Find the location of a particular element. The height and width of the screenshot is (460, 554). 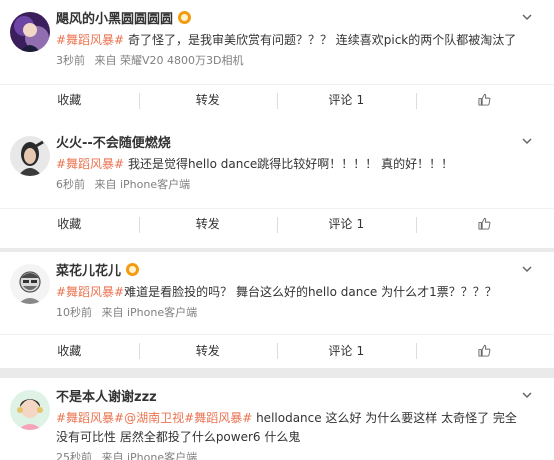

post-meta: 10秒前 来自 iPhone客户端 is located at coordinates (129, 312).